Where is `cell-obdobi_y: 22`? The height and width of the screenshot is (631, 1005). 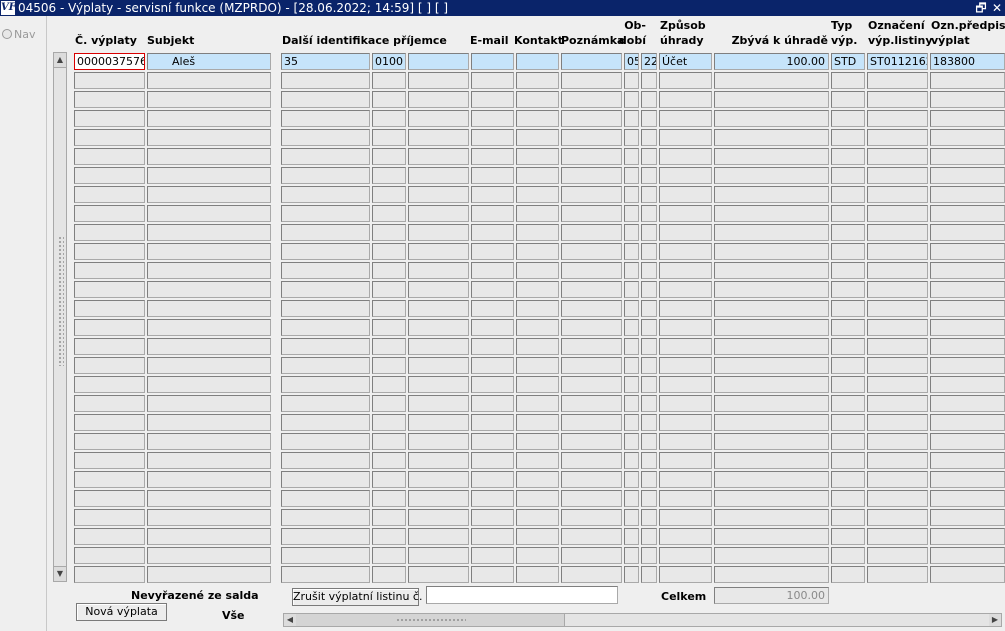 cell-obdobi_y: 22 is located at coordinates (649, 61).